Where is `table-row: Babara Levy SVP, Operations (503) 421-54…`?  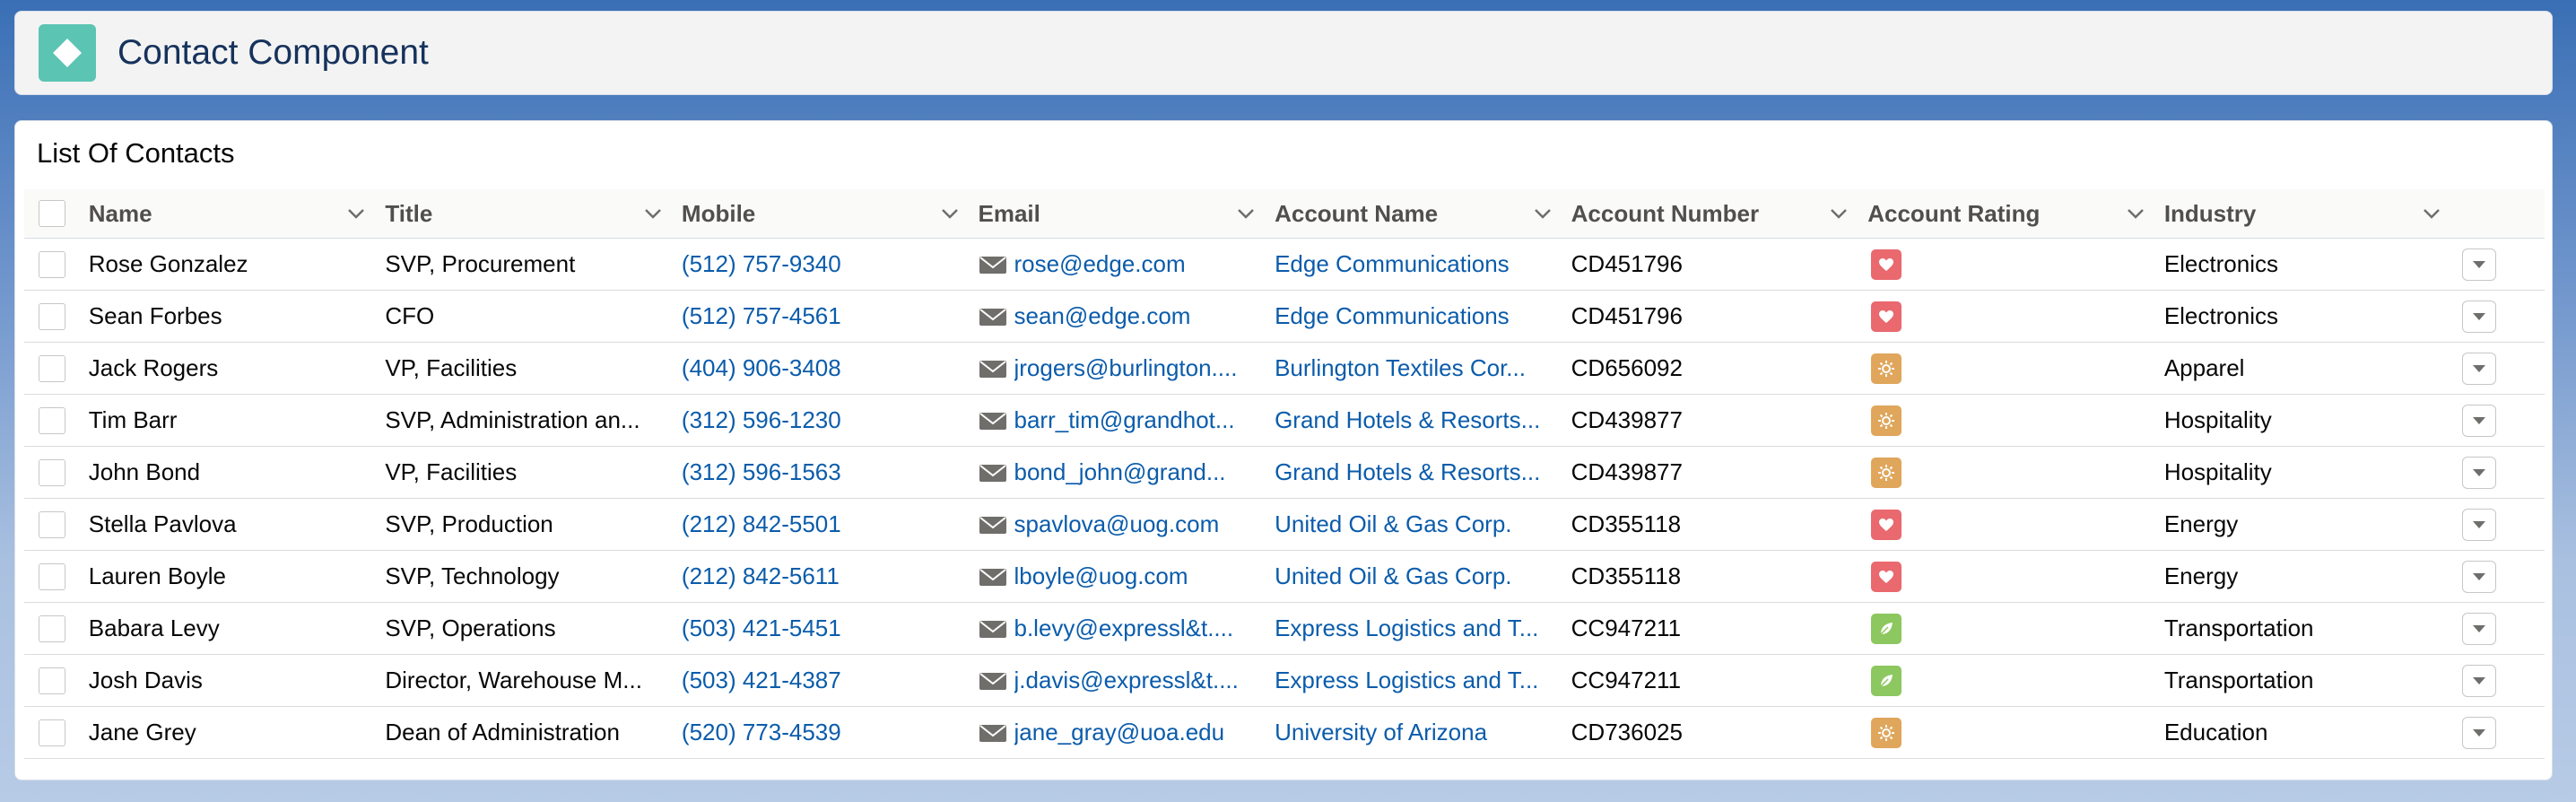
table-row: Babara Levy SVP, Operations (503) 421-54… is located at coordinates (1284, 629).